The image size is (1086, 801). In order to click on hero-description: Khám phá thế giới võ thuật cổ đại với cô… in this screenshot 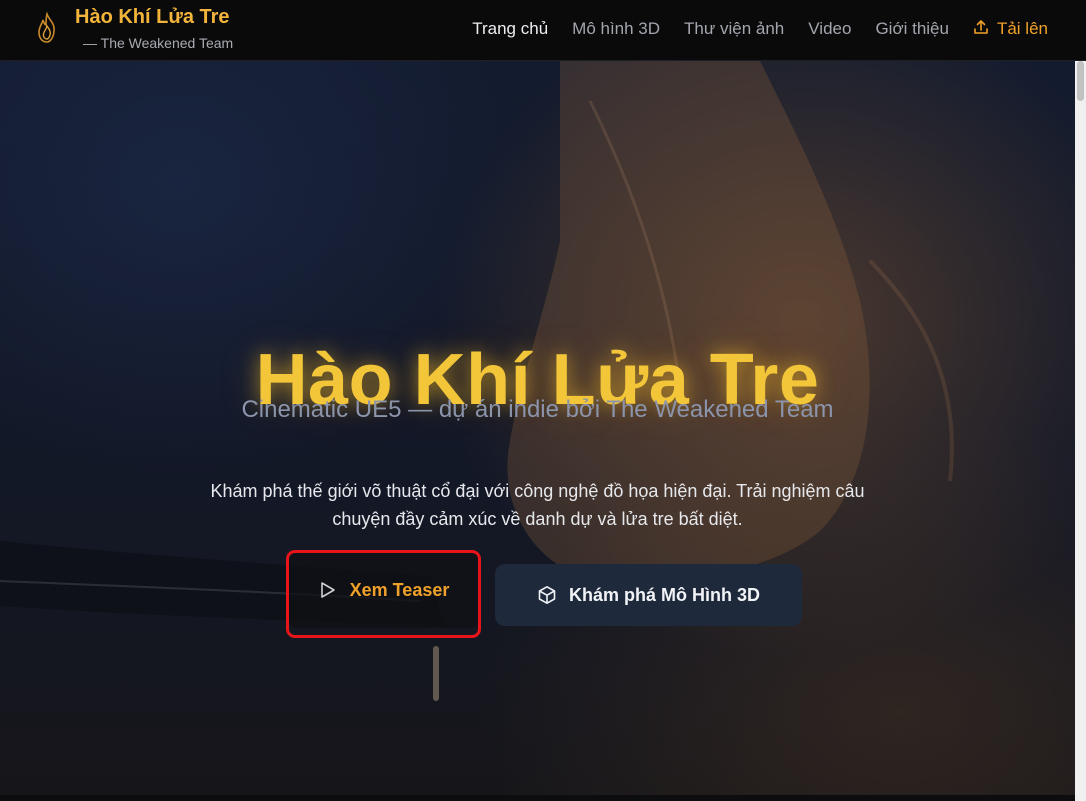, I will do `click(537, 505)`.